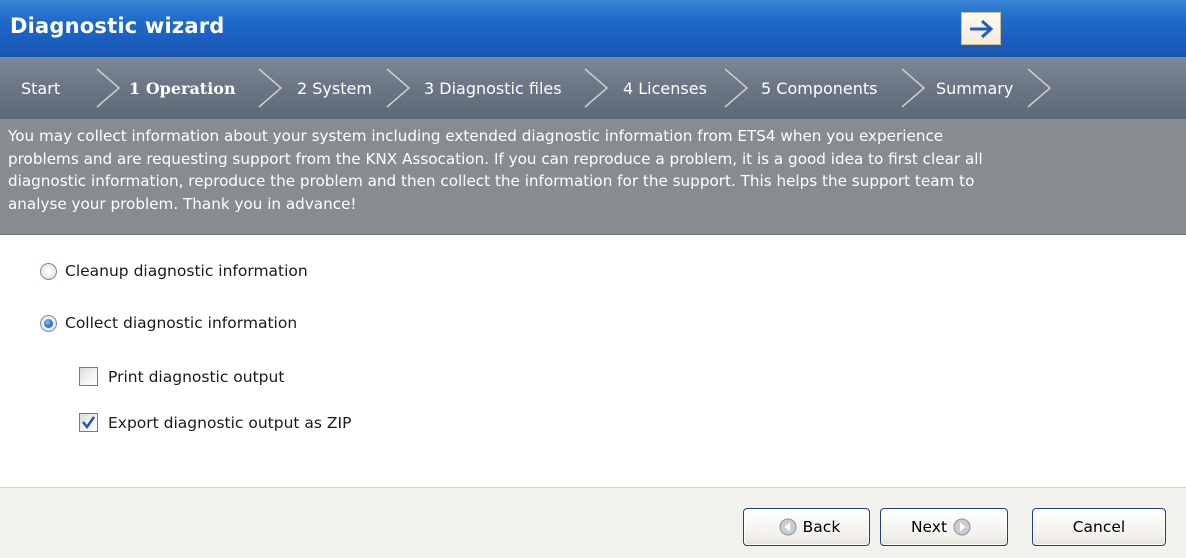 Image resolution: width=1186 pixels, height=558 pixels. Describe the element at coordinates (929, 527) in the screenshot. I see `next-label: Next` at that location.